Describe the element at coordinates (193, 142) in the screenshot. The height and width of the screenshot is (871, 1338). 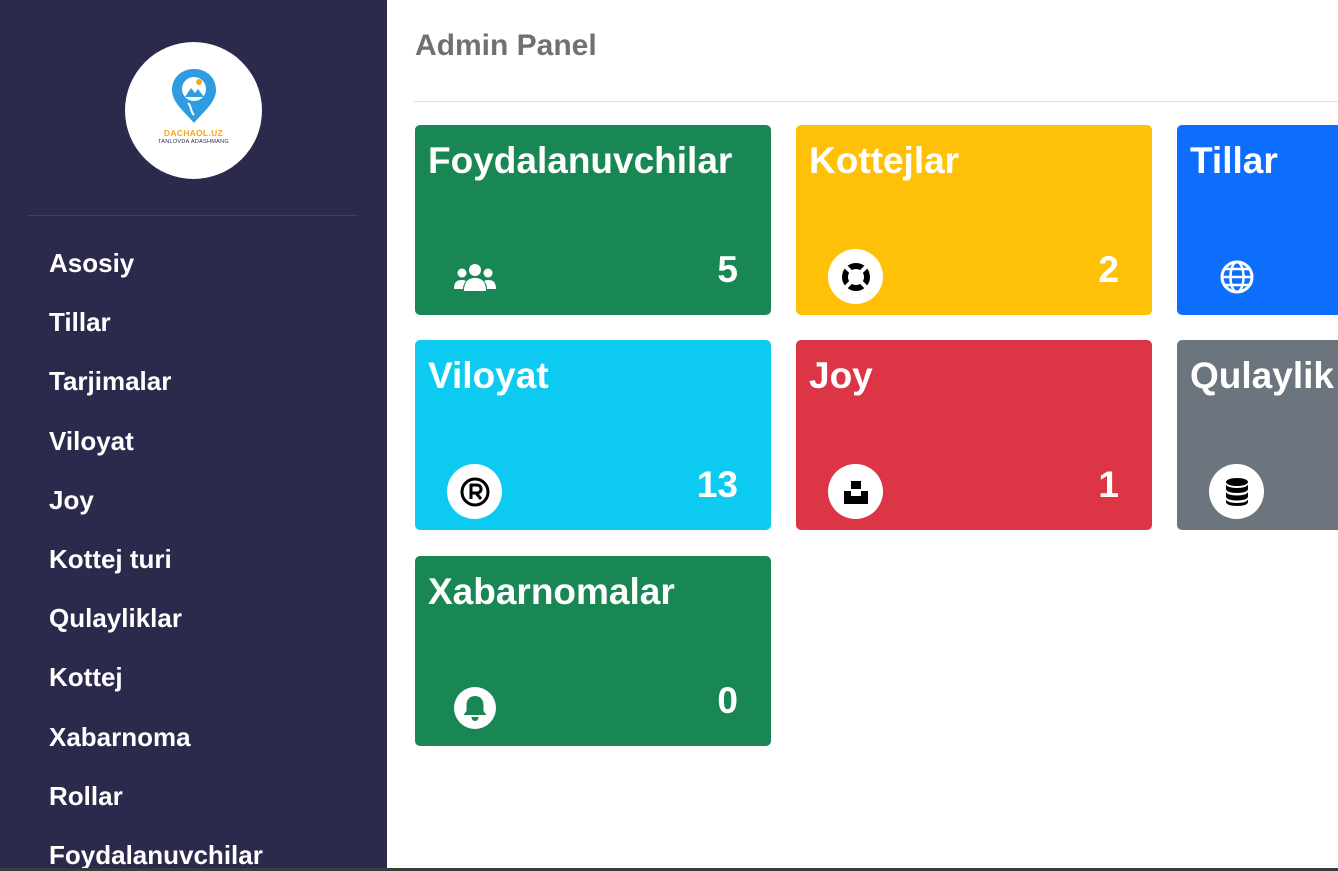
I see `logo-tagline: TANLOVDA ADASHMANG` at that location.